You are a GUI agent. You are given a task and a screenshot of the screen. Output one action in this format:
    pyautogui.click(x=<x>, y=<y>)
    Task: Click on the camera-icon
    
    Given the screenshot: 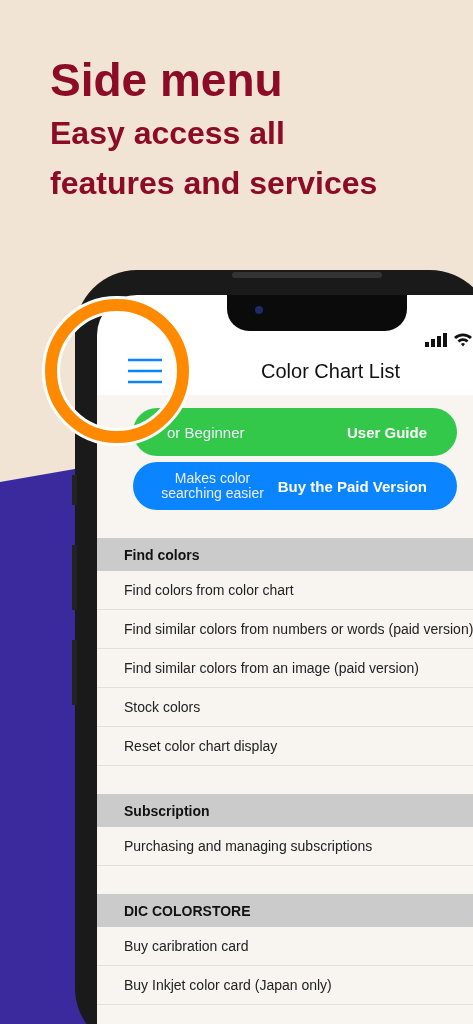 What is the action you would take?
    pyautogui.click(x=259, y=310)
    